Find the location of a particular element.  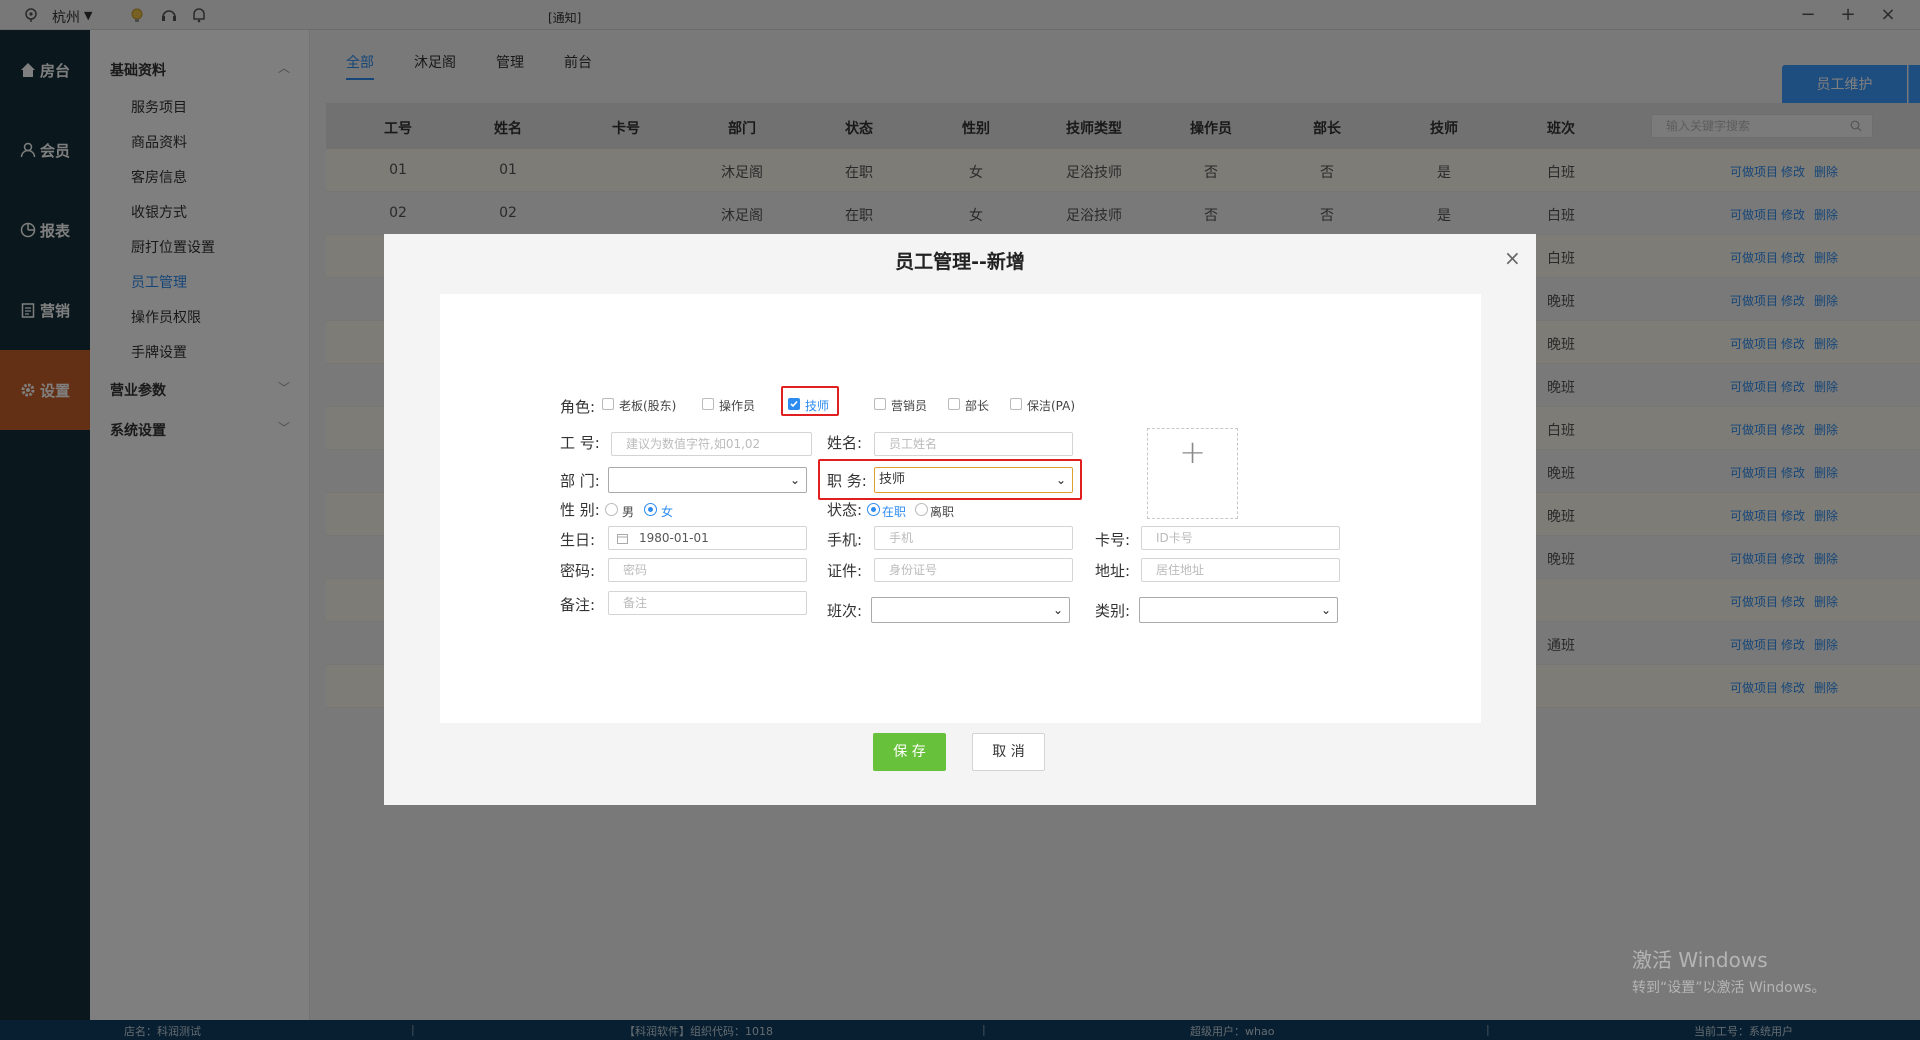

role-owner-label: 老板(股东) is located at coordinates (647, 405).